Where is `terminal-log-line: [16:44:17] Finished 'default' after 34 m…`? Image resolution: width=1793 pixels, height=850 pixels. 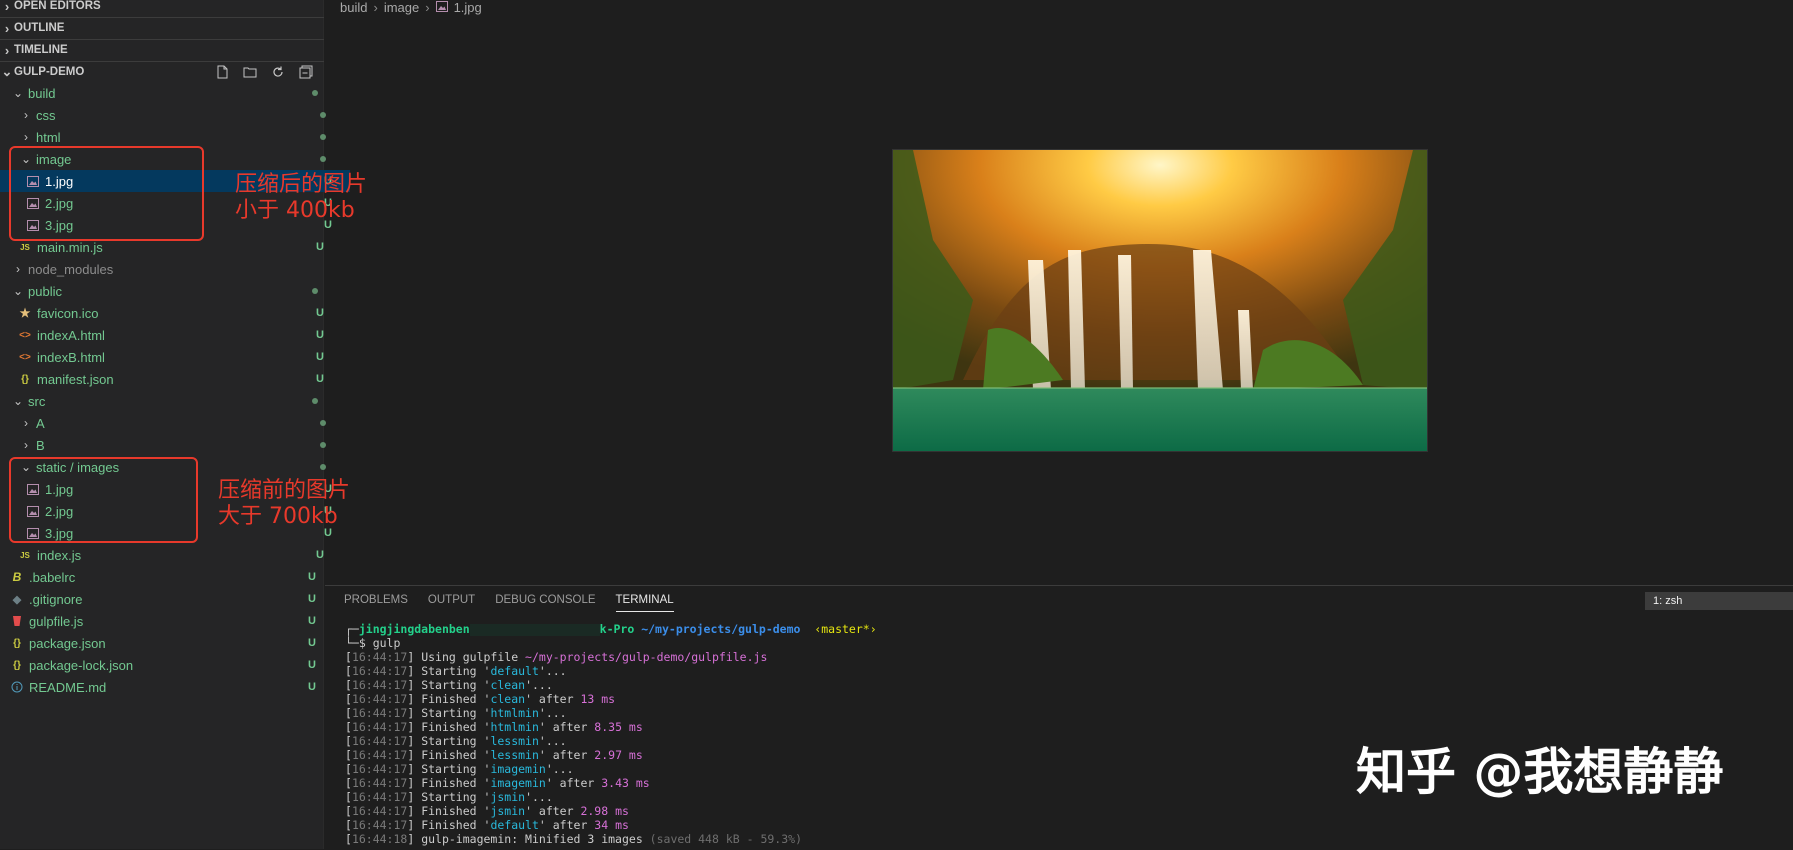
terminal-log-line: [16:44:17] Finished 'default' after 34 m… is located at coordinates (845, 825).